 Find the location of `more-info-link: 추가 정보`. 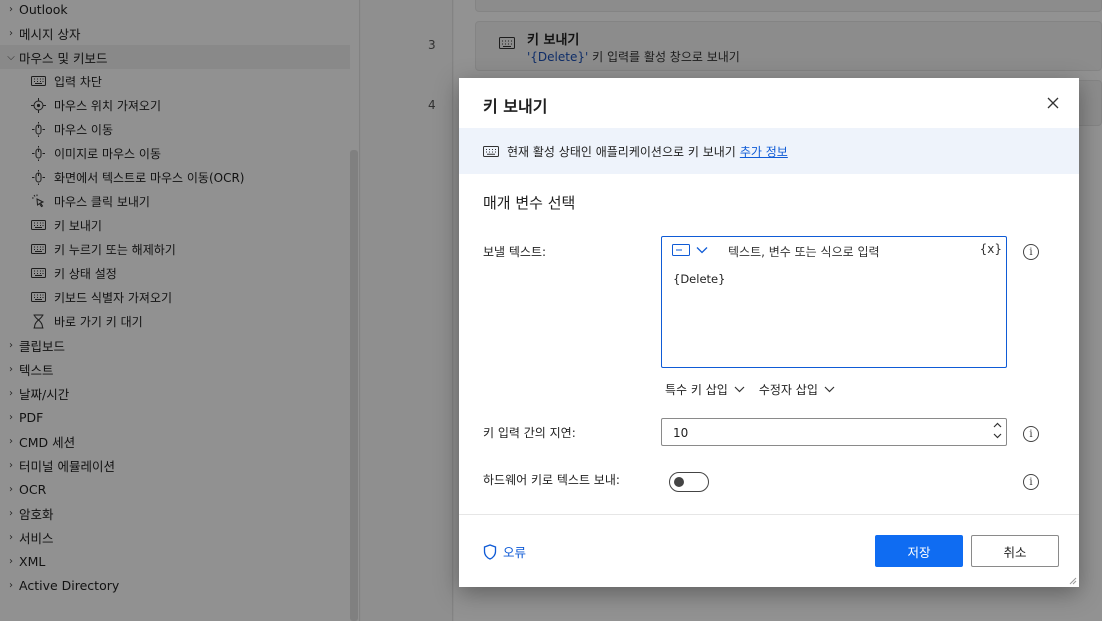

more-info-link: 추가 정보 is located at coordinates (764, 151).